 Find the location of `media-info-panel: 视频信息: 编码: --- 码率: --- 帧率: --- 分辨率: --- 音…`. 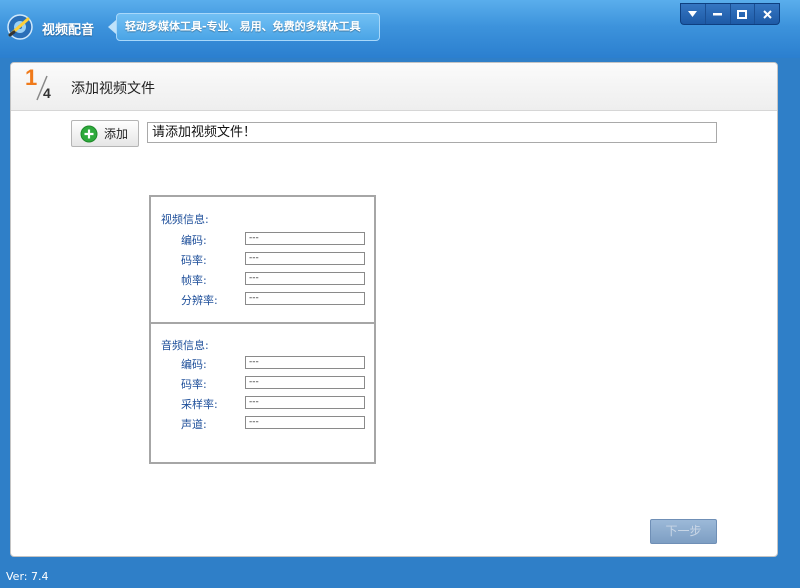

media-info-panel: 视频信息: 编码: --- 码率: --- 帧率: --- 分辨率: --- 音… is located at coordinates (262, 329).